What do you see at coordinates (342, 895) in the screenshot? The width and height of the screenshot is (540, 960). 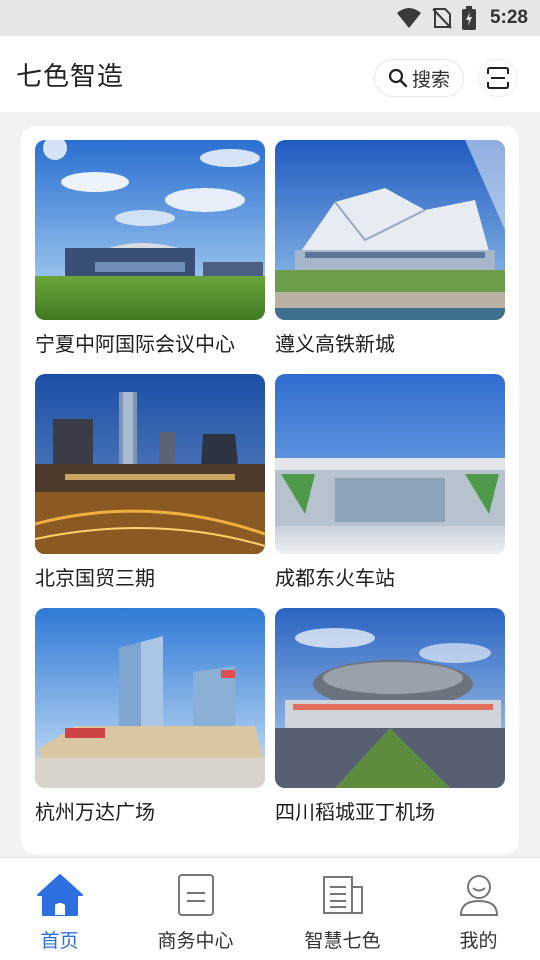 I see `newspaper-icon` at bounding box center [342, 895].